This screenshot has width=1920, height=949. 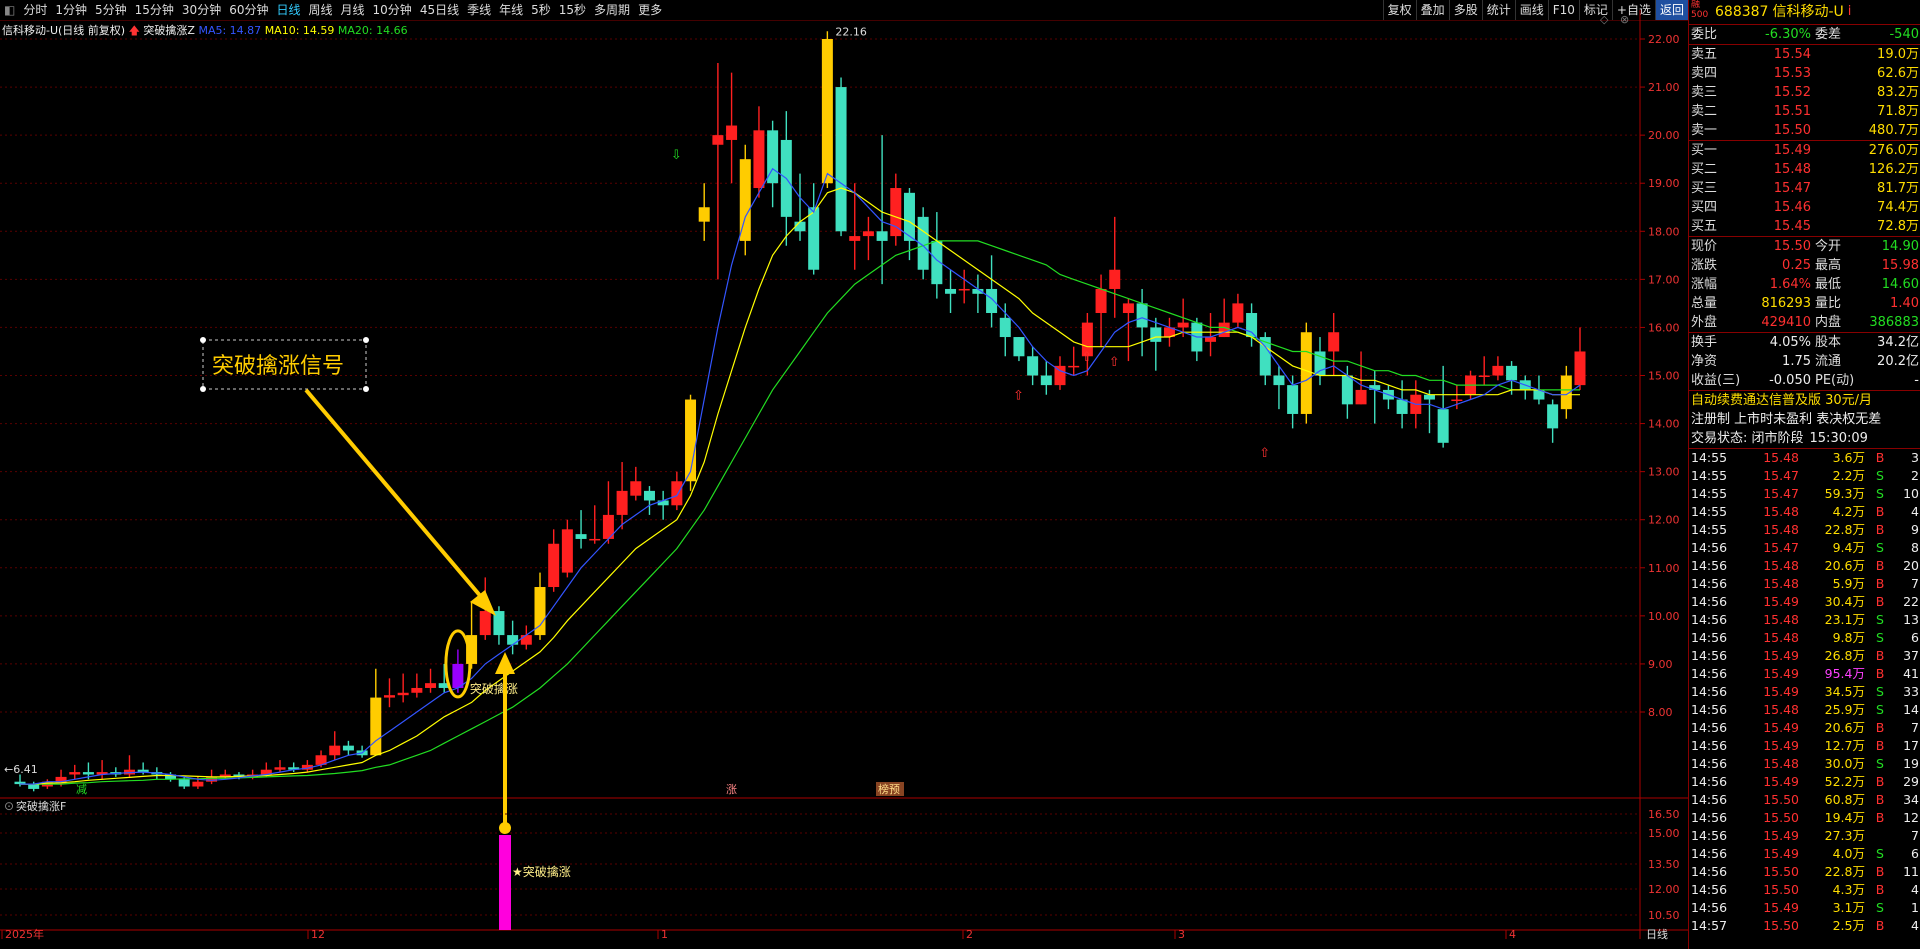 I want to click on stat-label: 净资, so click(x=1704, y=361).